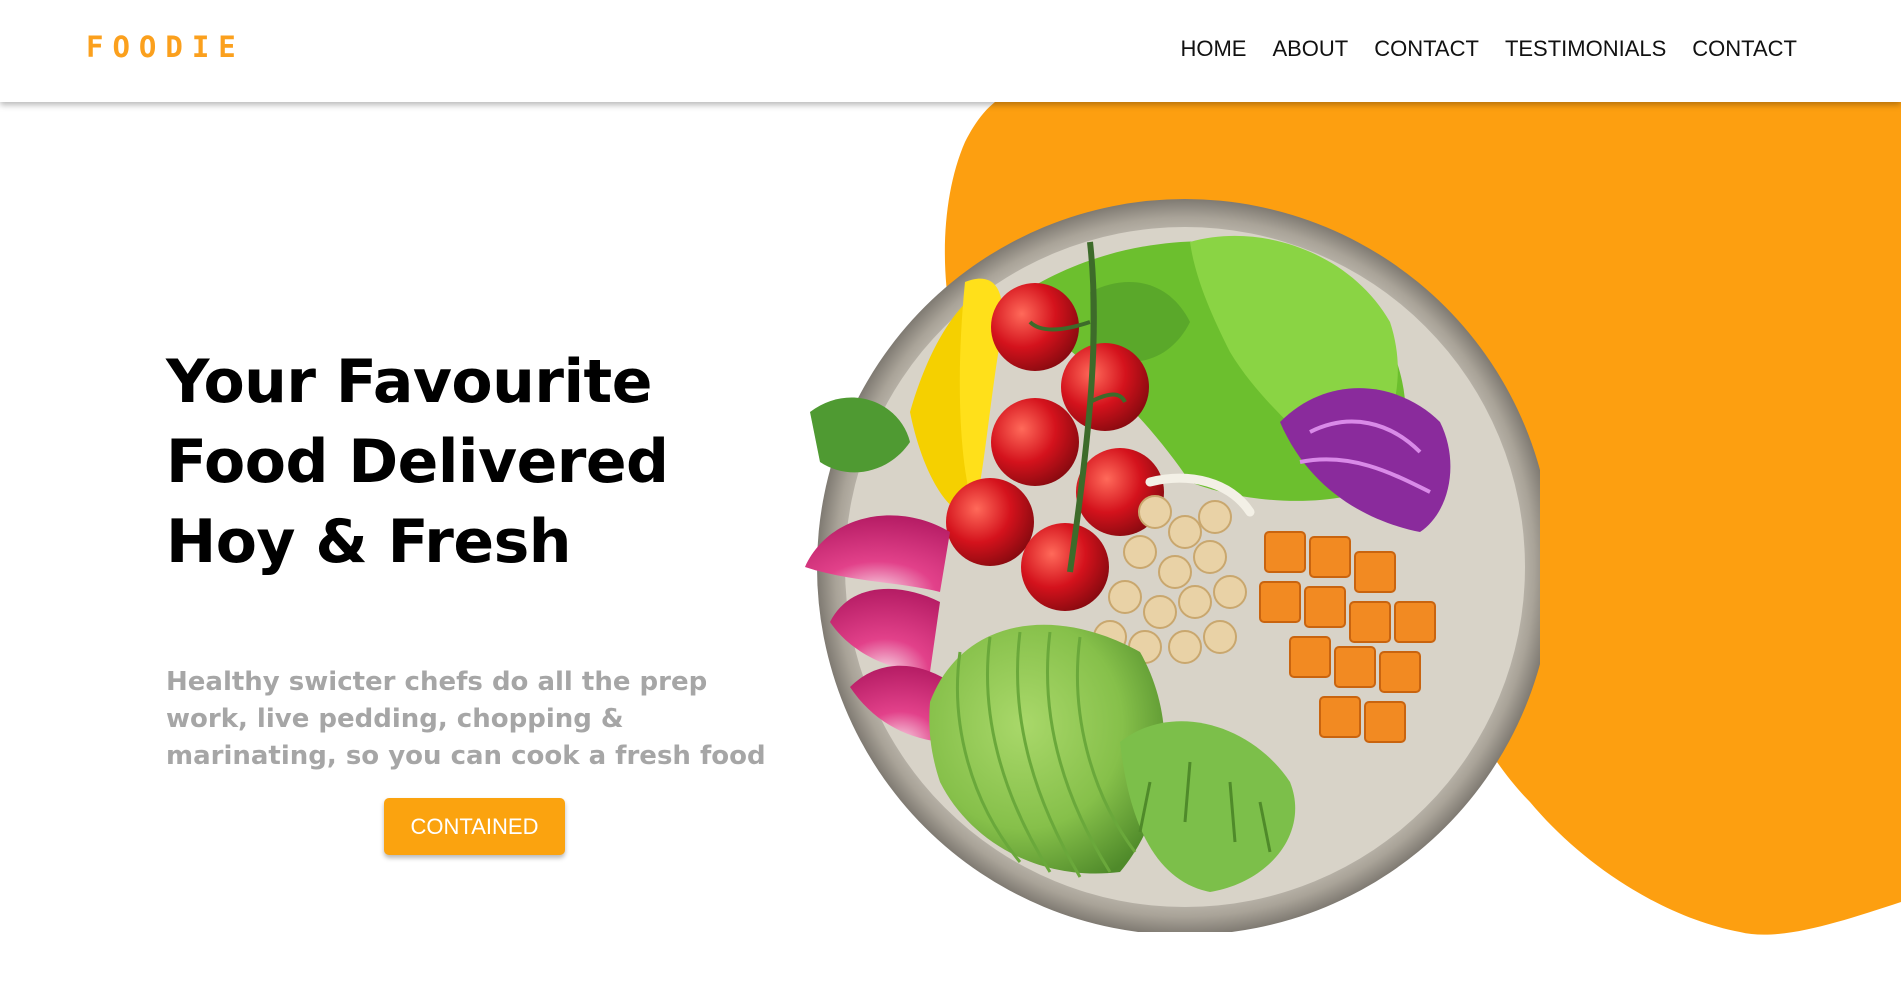 The height and width of the screenshot is (982, 1901). I want to click on nav-item-contact-2: CONTACT, so click(1744, 49).